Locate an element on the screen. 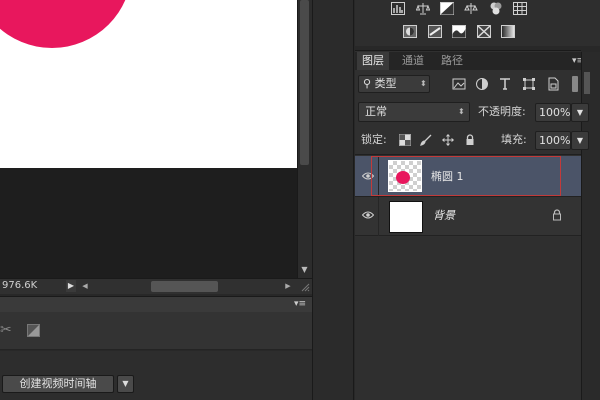 The image size is (600, 400). opacity-label: 不透明度: is located at coordinates (502, 111).